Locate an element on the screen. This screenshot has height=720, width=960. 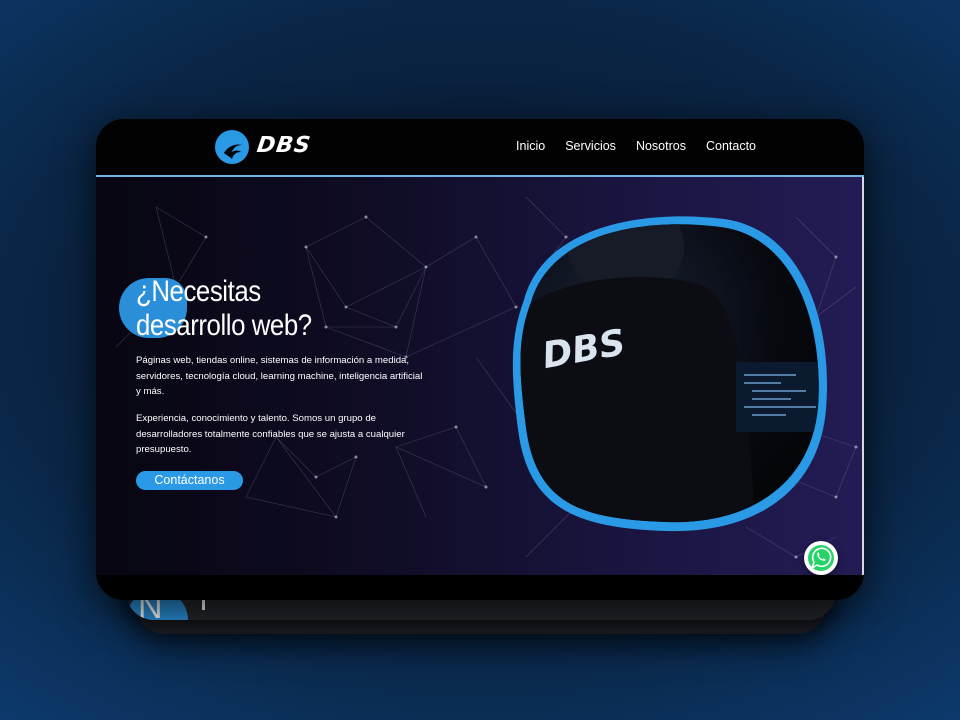
nav-link-contacto: Contacto is located at coordinates (731, 146).